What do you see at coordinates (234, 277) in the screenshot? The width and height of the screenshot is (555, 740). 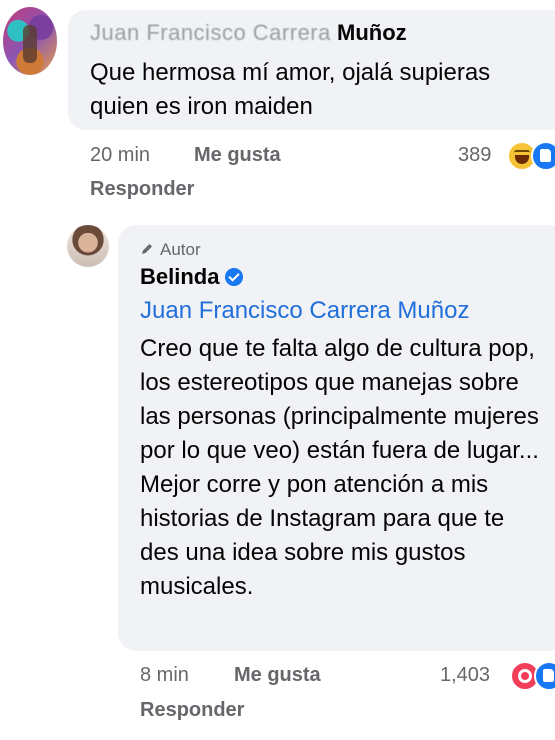 I see `verified-badge-icon` at bounding box center [234, 277].